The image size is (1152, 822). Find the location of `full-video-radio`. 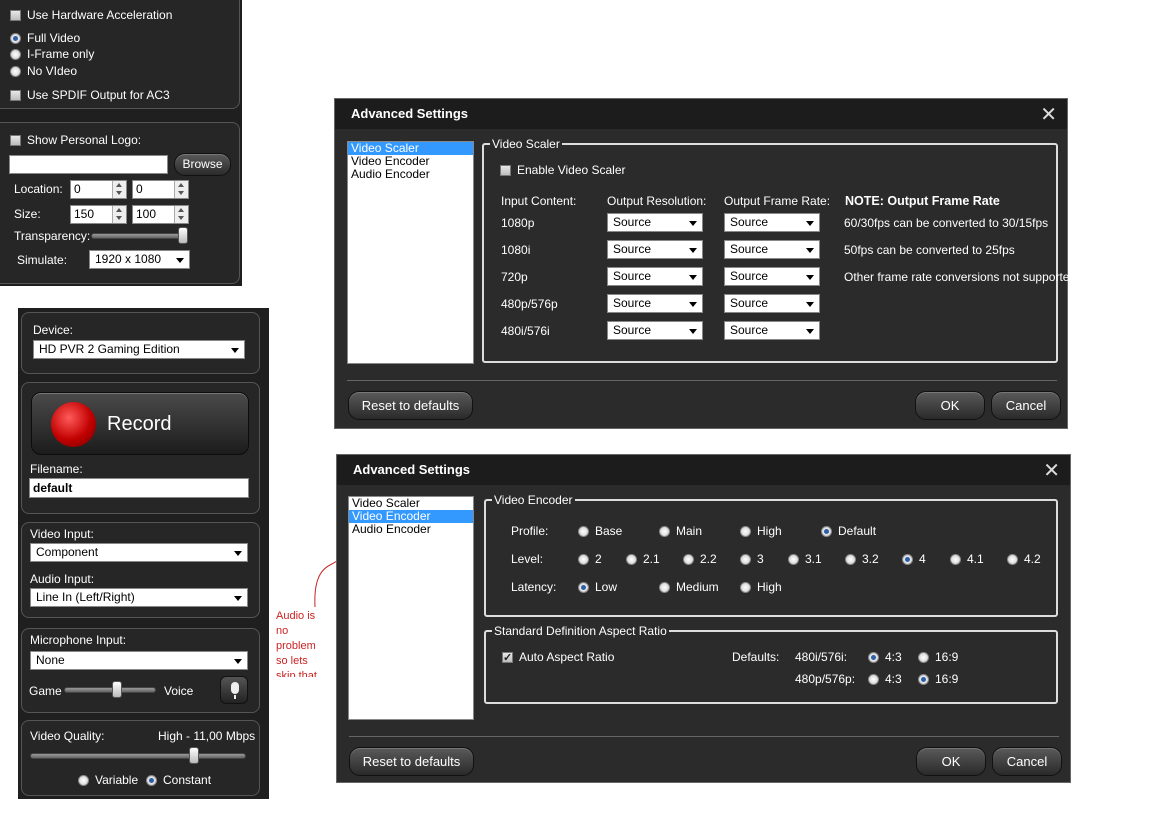

full-video-radio is located at coordinates (15, 38).